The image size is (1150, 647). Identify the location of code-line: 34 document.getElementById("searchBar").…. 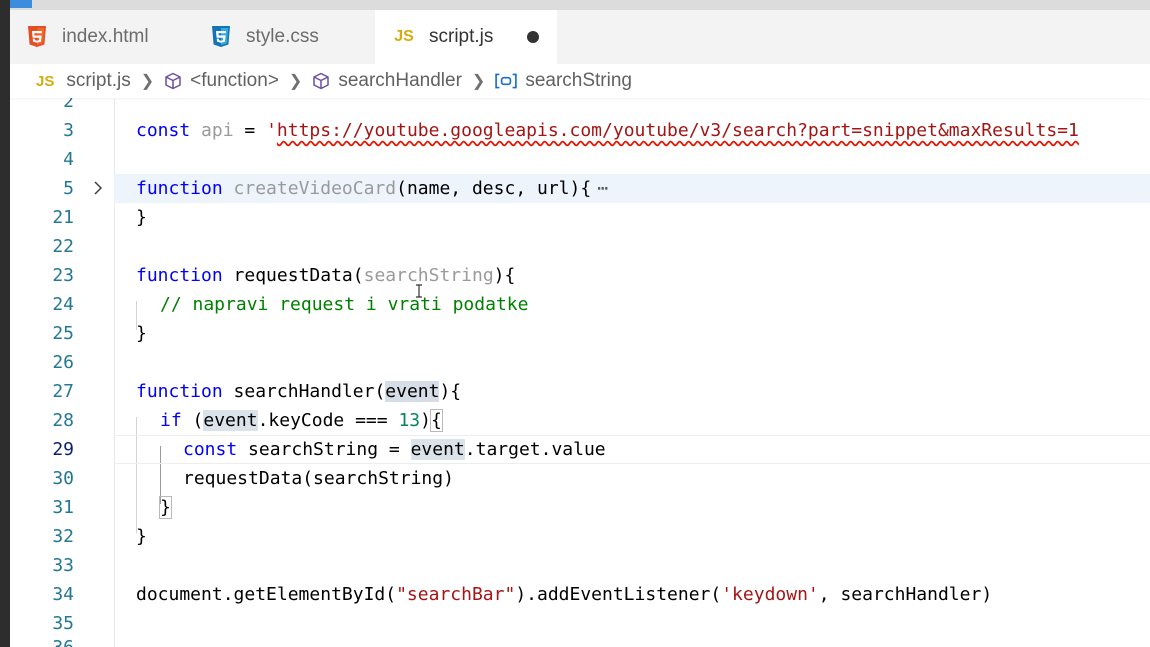
(580, 594).